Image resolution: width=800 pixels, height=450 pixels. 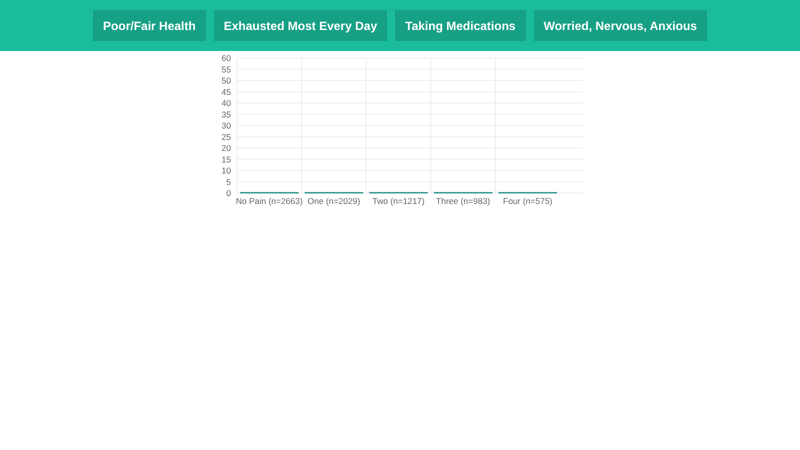 I want to click on y-tick-label: 25, so click(x=226, y=137).